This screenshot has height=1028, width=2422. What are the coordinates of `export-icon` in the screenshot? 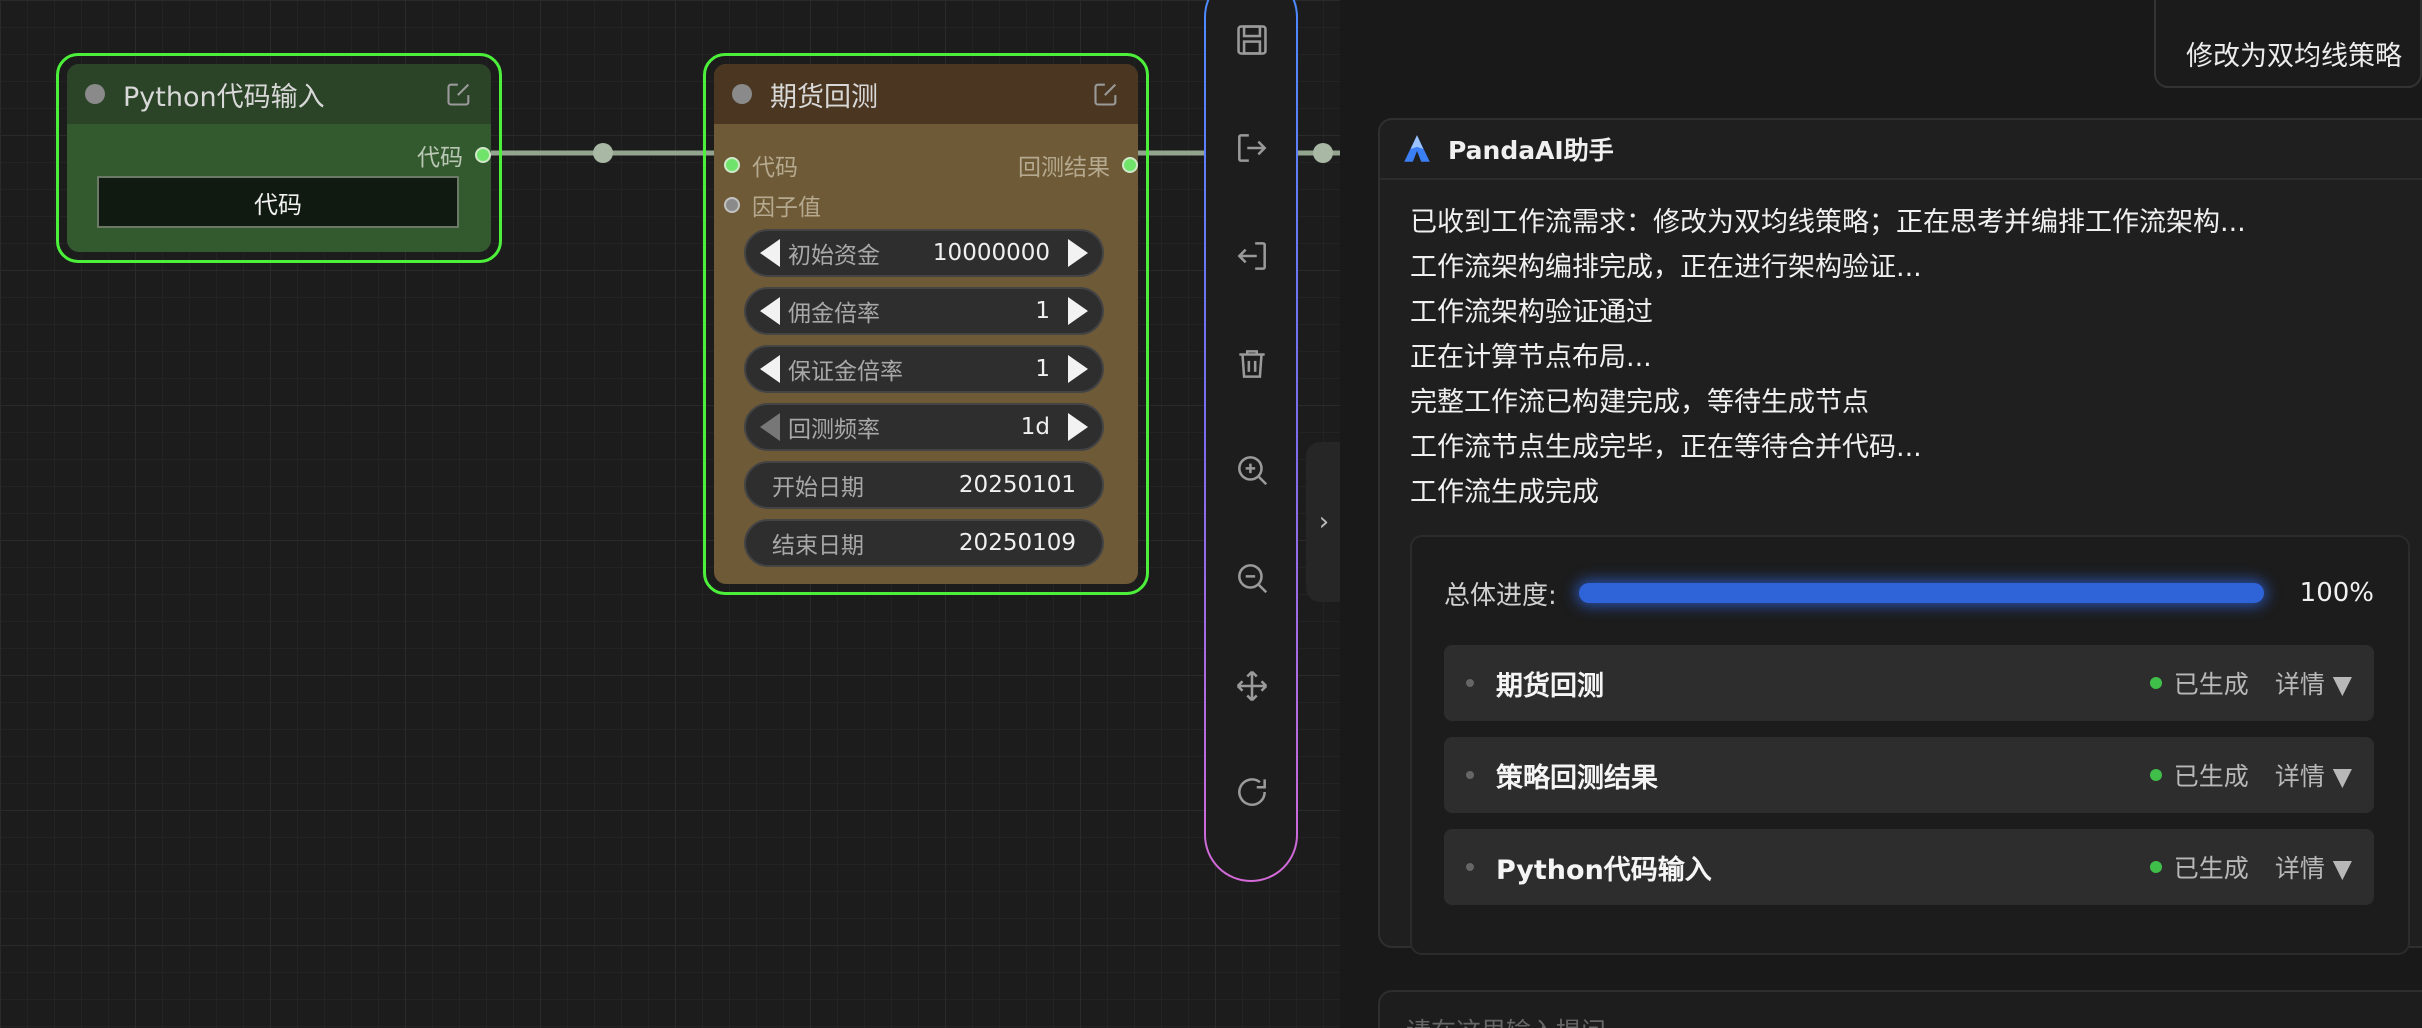 It's located at (1252, 148).